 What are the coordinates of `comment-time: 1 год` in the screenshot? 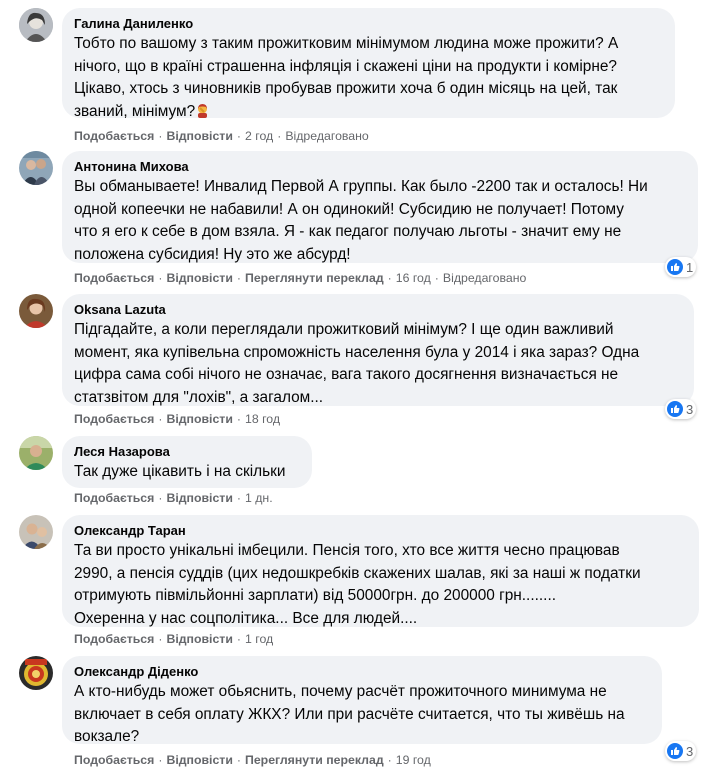 It's located at (259, 639).